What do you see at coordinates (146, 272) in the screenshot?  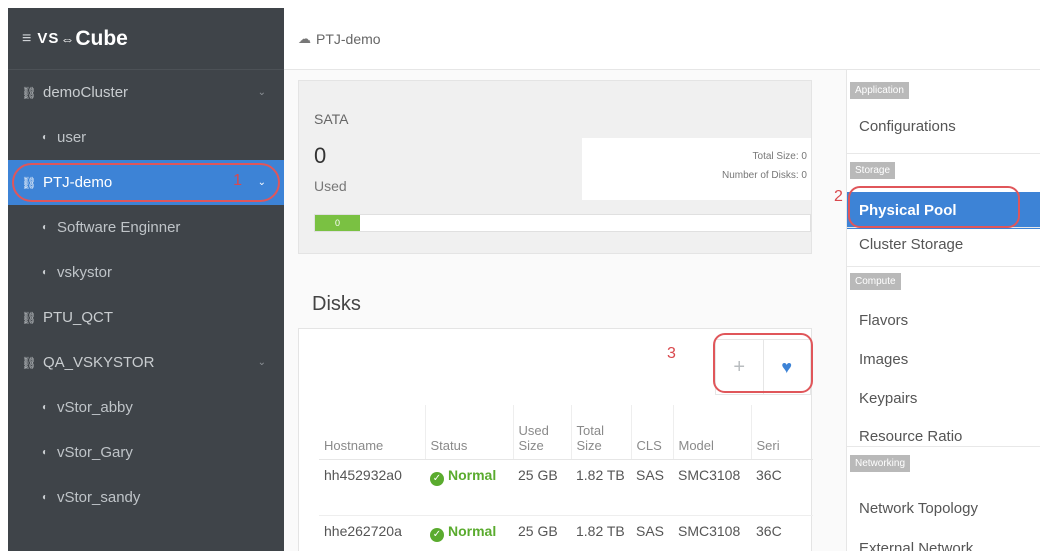 I see `sidebar-item-vskystor: ◐ vskystor` at bounding box center [146, 272].